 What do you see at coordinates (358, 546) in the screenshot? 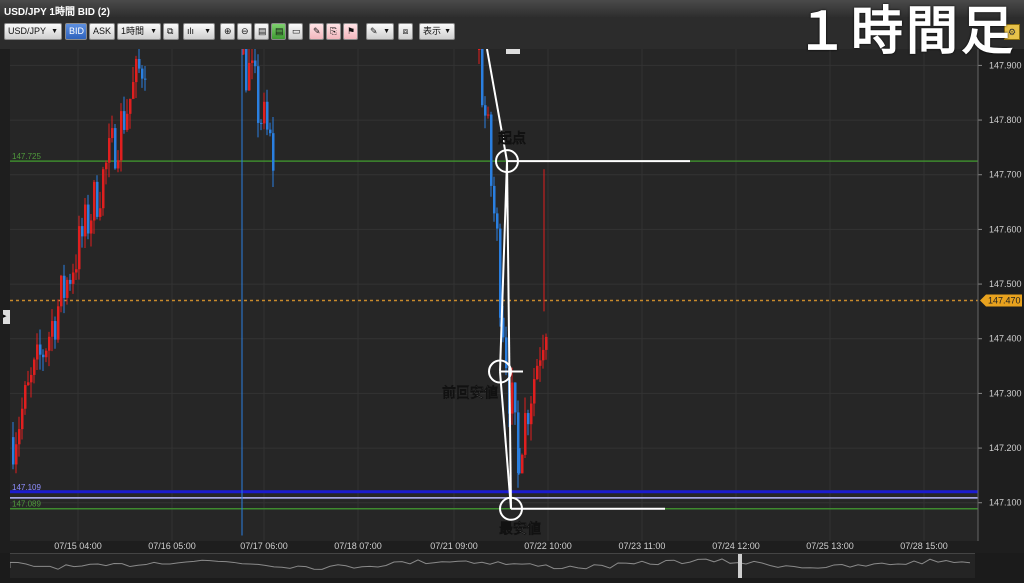
I see `x-tick-label: 07/18 07:00` at bounding box center [358, 546].